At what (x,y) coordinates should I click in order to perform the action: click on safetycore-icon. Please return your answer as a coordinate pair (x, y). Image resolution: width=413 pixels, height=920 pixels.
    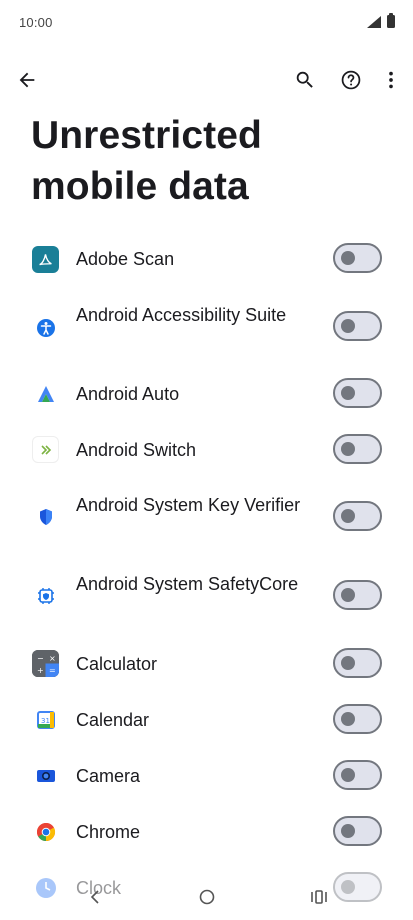
    Looking at the image, I should click on (45, 595).